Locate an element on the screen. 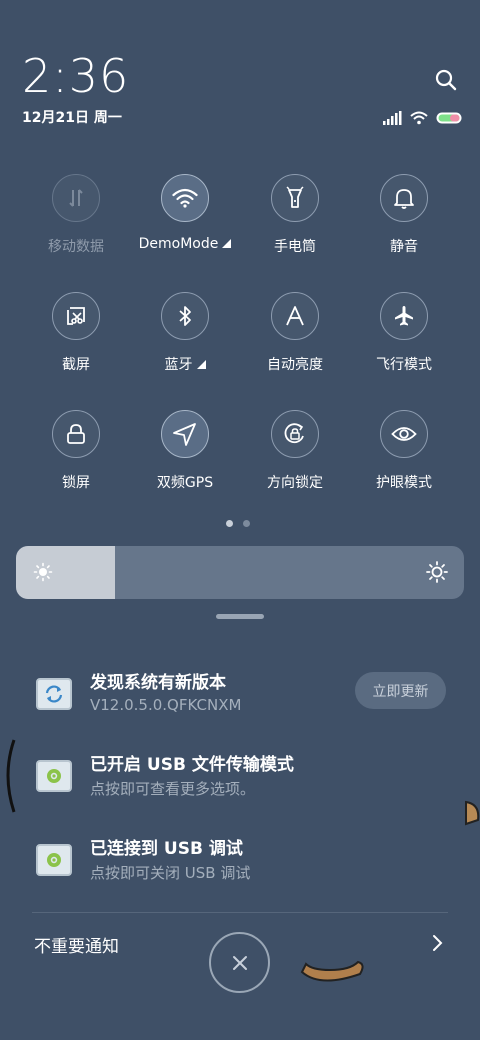  toggle-flashlight: 手电筒 is located at coordinates (295, 215).